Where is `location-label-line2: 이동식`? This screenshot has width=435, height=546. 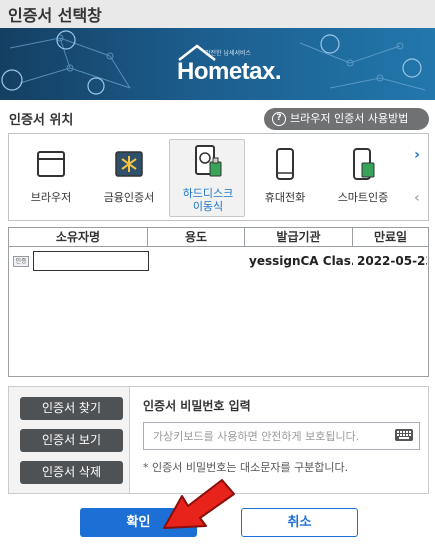
location-label-line2: 이동식 is located at coordinates (208, 206).